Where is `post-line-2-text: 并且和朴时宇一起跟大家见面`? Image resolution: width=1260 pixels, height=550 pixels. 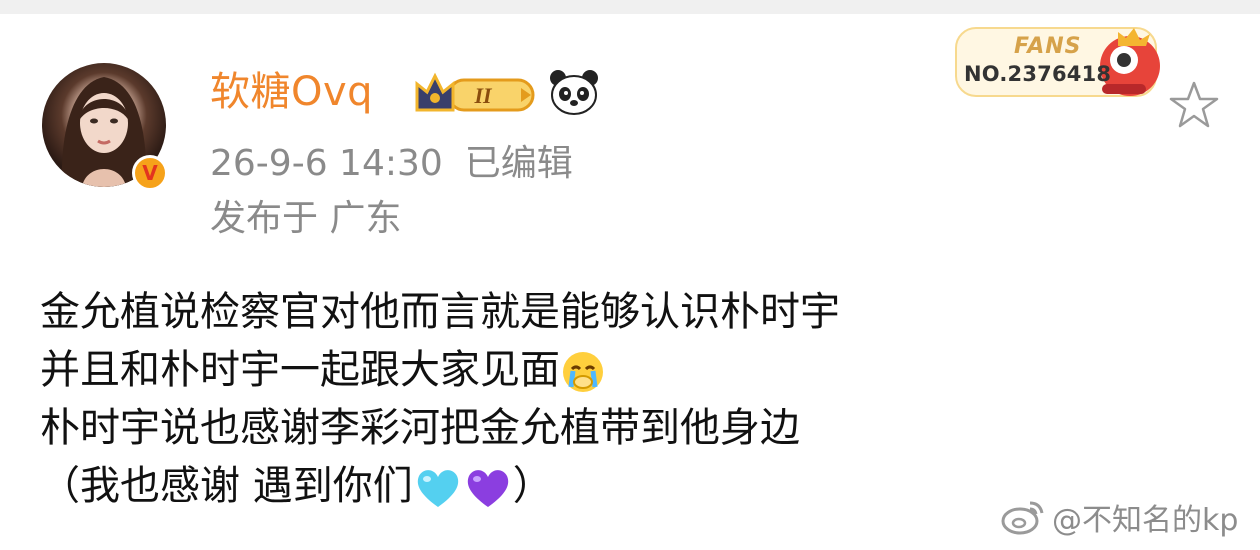 post-line-2-text: 并且和朴时宇一起跟大家见面 is located at coordinates (300, 370).